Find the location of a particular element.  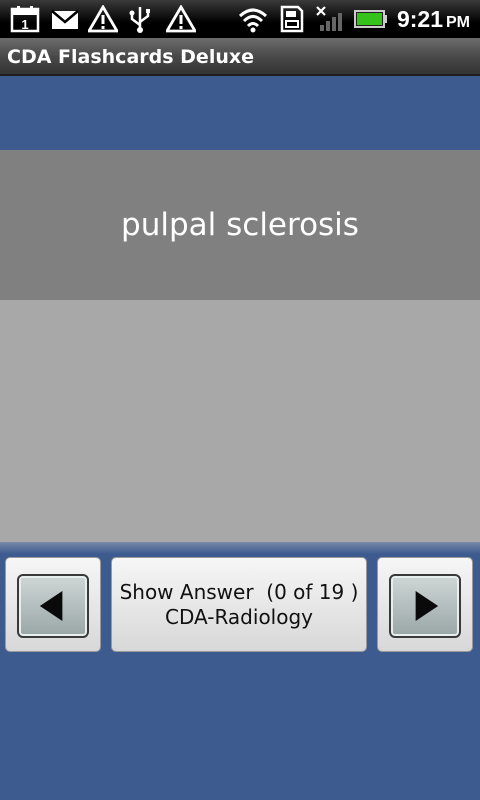

deck-name-label: CDA-Radiology is located at coordinates (239, 616).